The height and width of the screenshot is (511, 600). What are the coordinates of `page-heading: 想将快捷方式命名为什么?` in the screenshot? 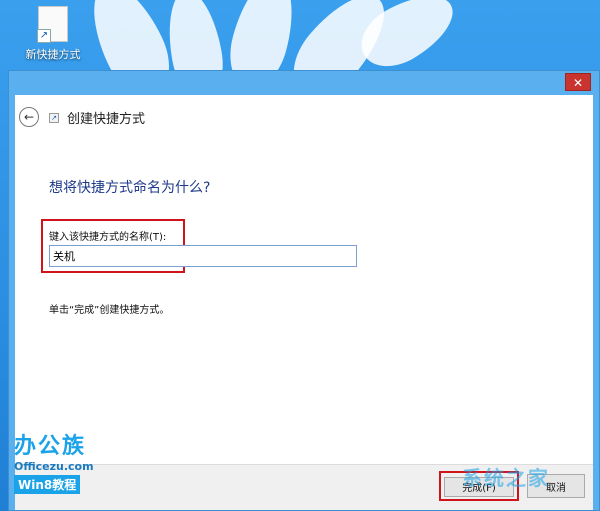 It's located at (130, 188).